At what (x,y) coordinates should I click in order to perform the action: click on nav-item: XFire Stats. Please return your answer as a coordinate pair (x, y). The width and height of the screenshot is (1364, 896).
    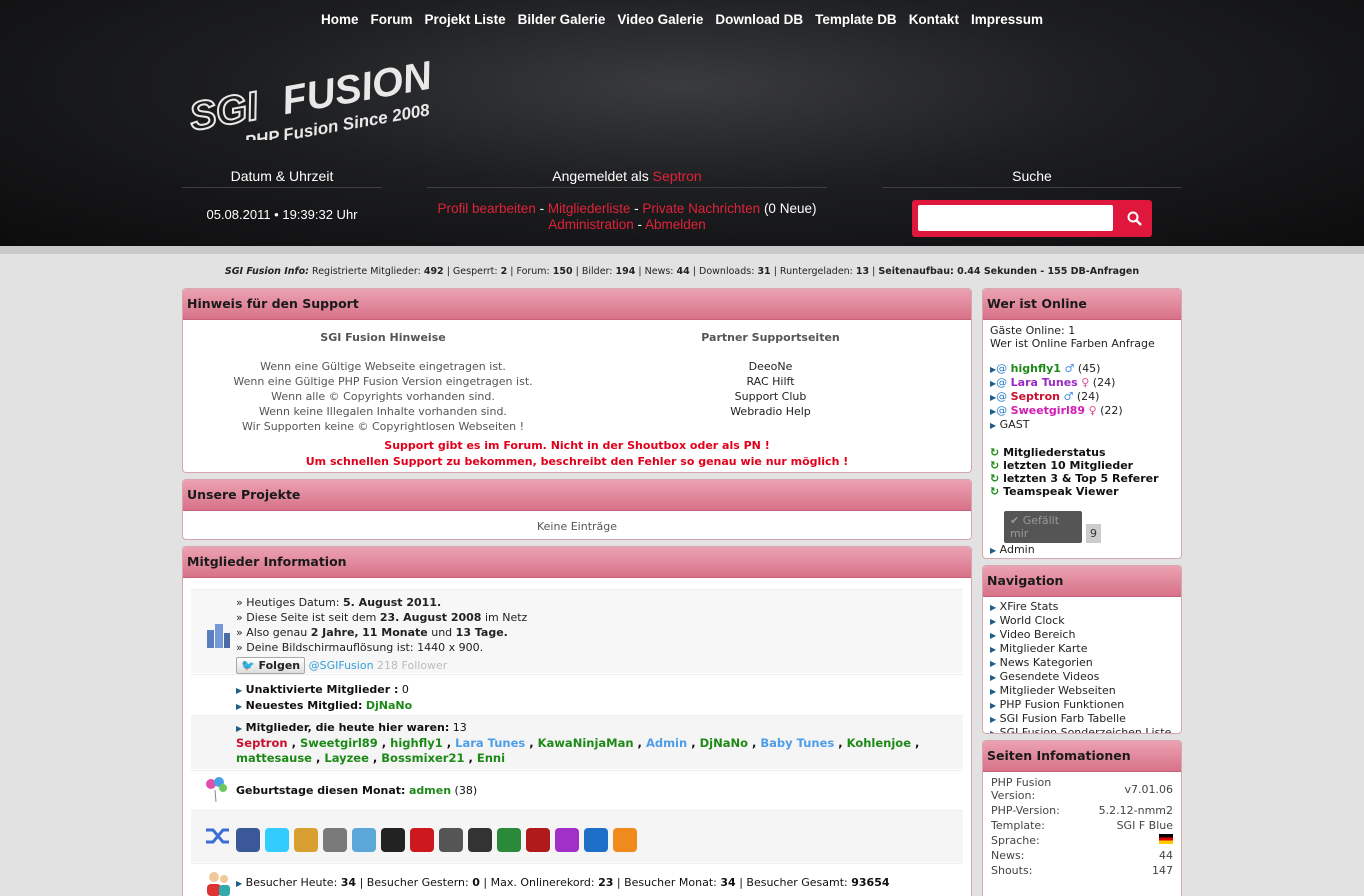
    Looking at the image, I should click on (1029, 606).